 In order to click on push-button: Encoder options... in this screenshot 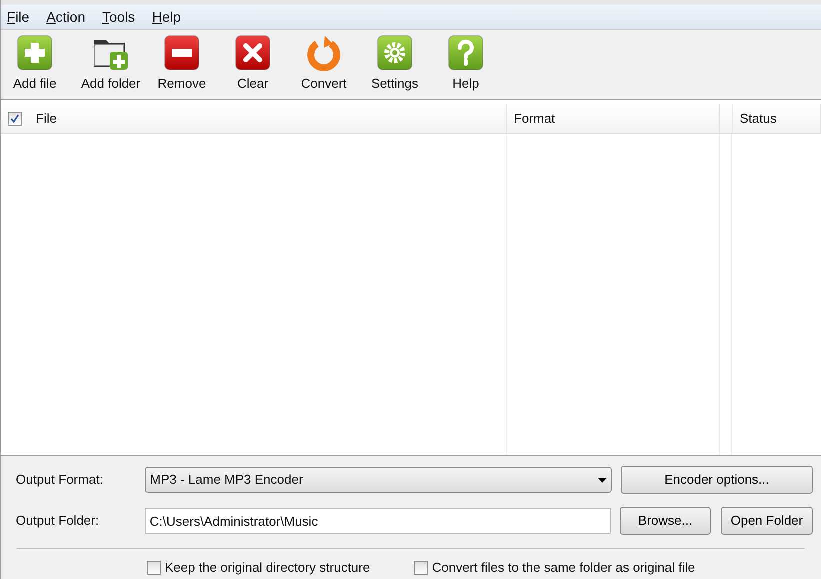, I will do `click(717, 480)`.